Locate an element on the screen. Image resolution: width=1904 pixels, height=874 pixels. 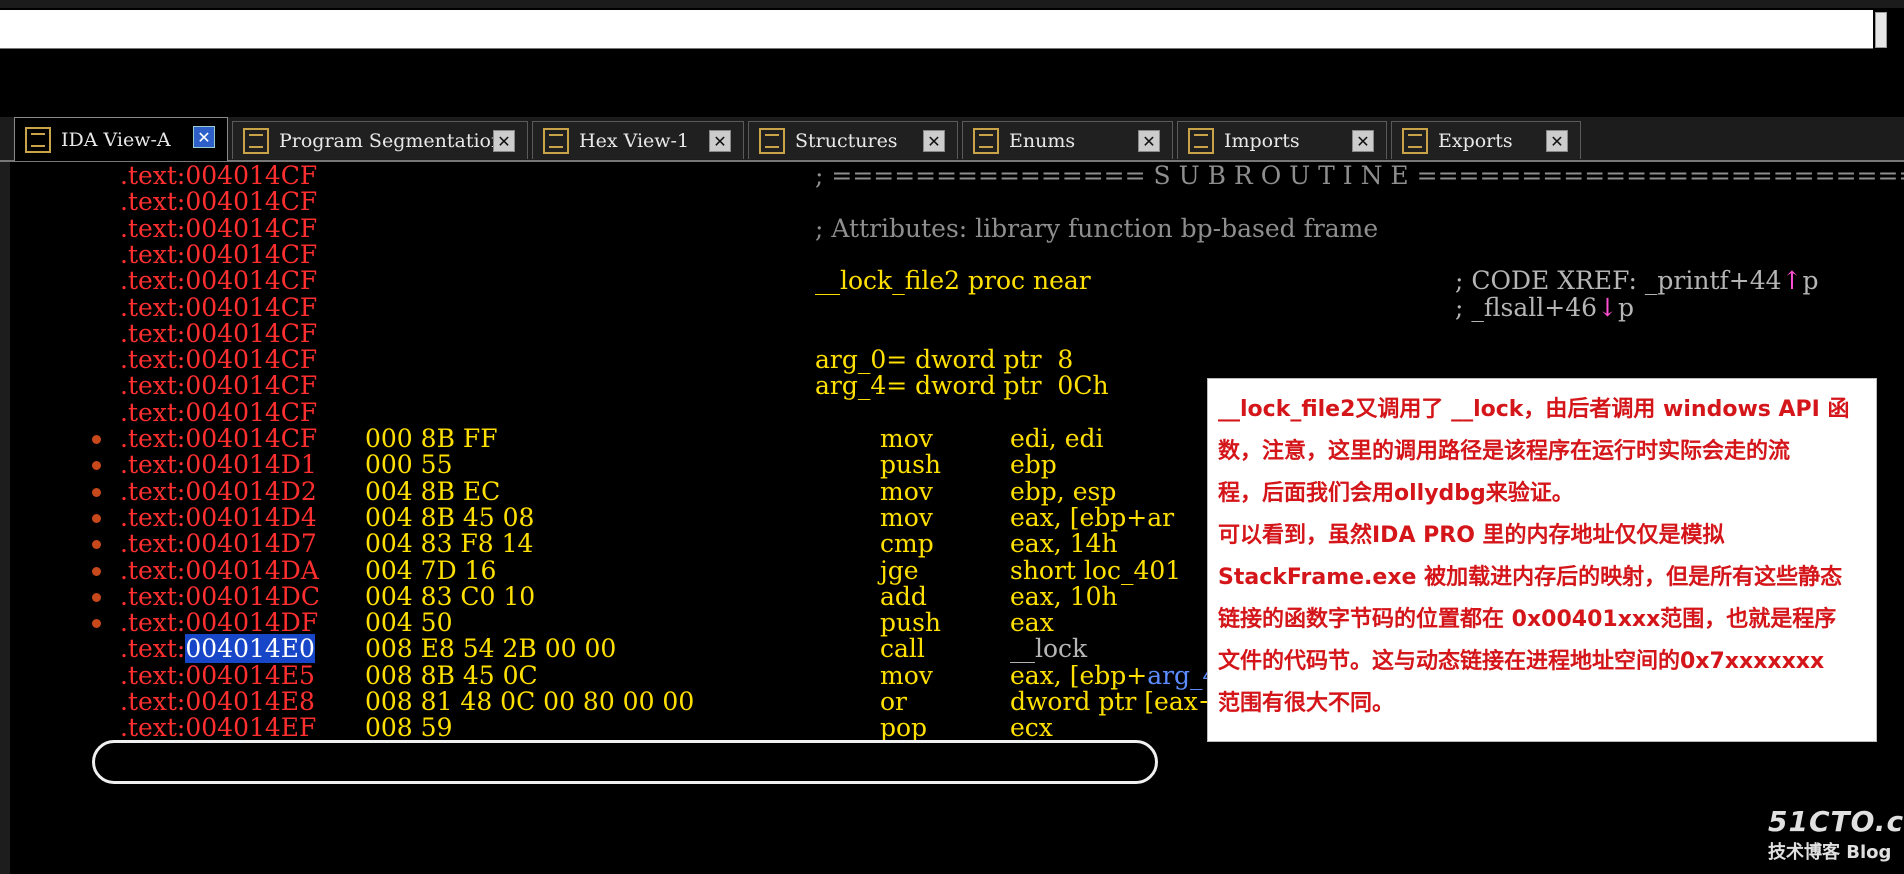
ida-view-icon is located at coordinates (38, 139).